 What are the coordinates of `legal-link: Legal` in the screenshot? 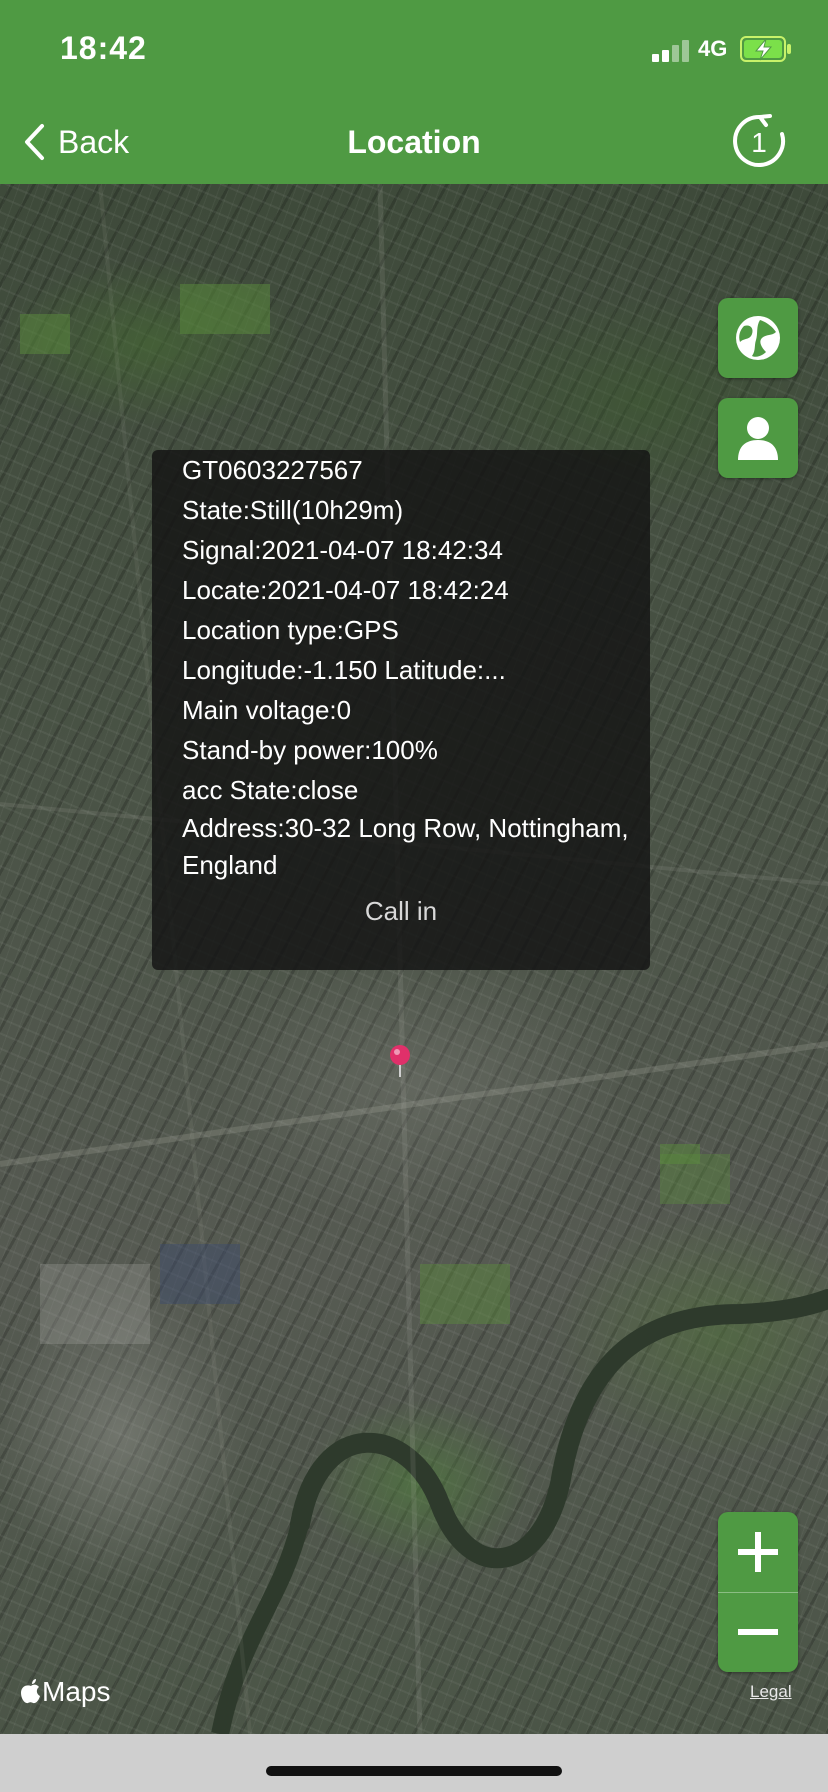 It's located at (771, 1692).